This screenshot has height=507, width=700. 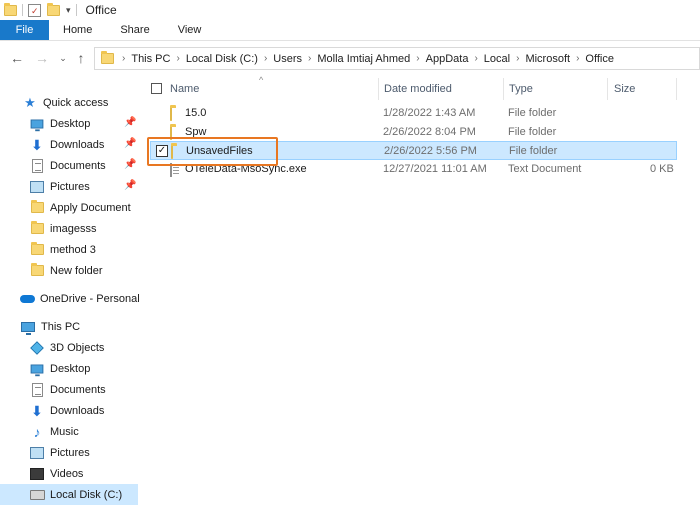 I want to click on properties-icon: ✓, so click(x=34, y=10).